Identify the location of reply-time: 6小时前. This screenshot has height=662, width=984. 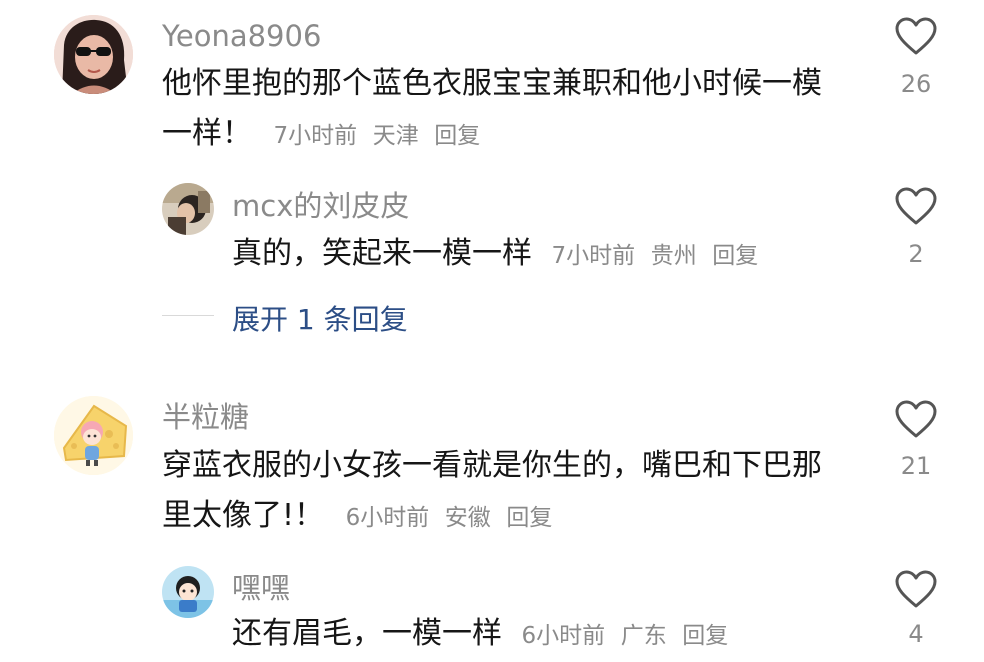
(563, 636).